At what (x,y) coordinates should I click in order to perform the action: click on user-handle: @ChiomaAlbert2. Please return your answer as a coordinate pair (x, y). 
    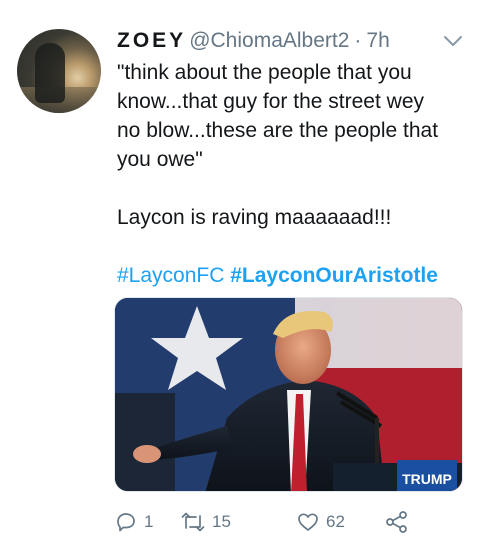
    Looking at the image, I should click on (269, 41).